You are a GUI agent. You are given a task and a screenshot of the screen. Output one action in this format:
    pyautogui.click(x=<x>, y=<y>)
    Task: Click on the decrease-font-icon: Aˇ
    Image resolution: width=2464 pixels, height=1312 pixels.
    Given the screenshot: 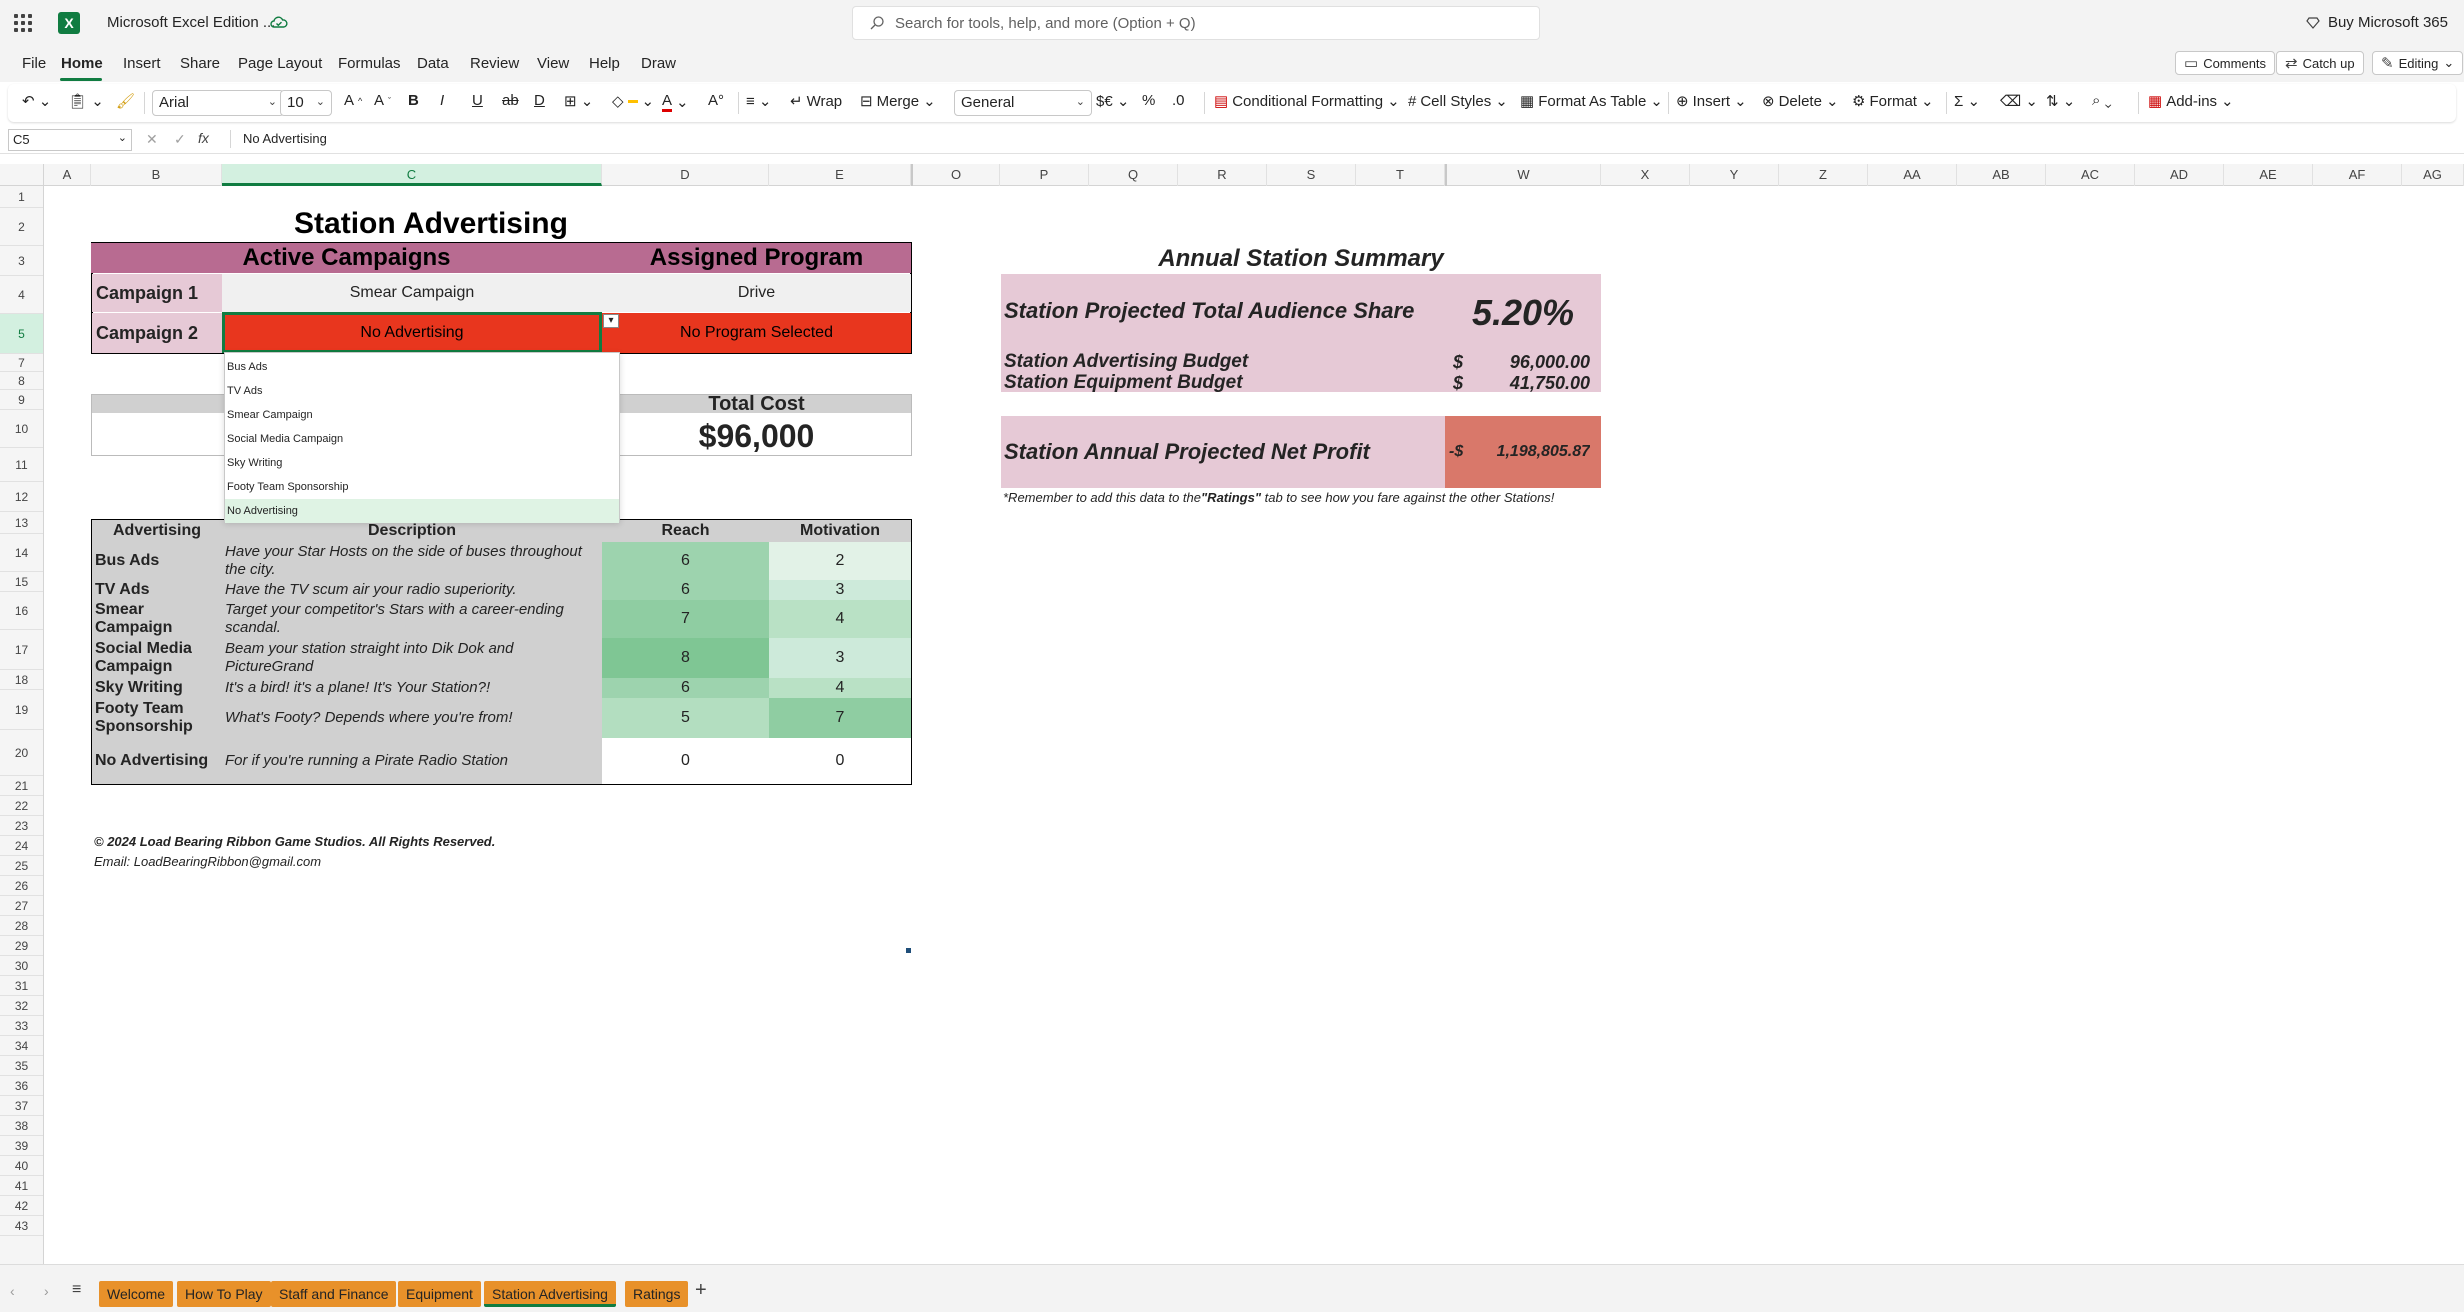 What is the action you would take?
    pyautogui.click(x=382, y=100)
    